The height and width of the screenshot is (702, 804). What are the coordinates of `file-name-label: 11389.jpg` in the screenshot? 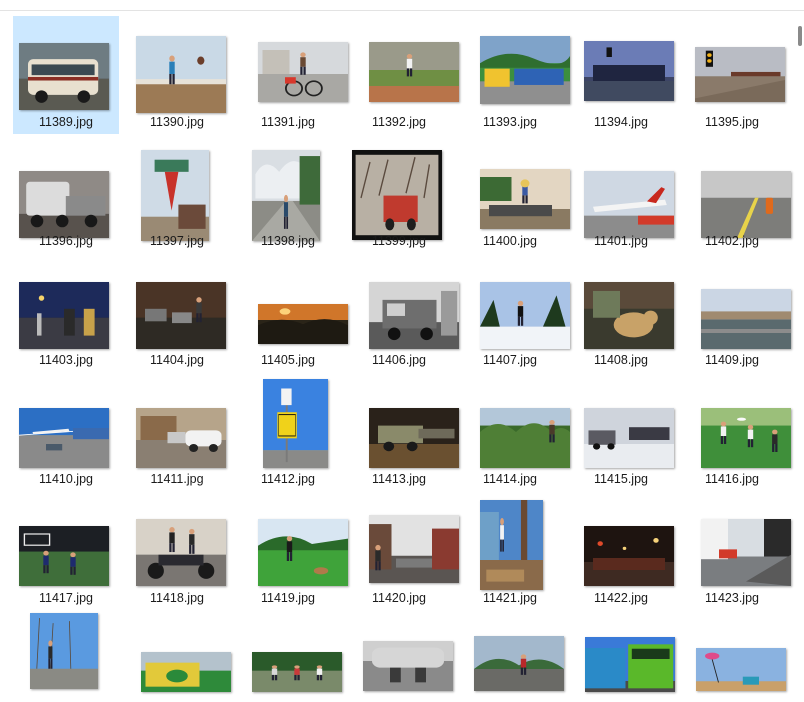 It's located at (66, 122).